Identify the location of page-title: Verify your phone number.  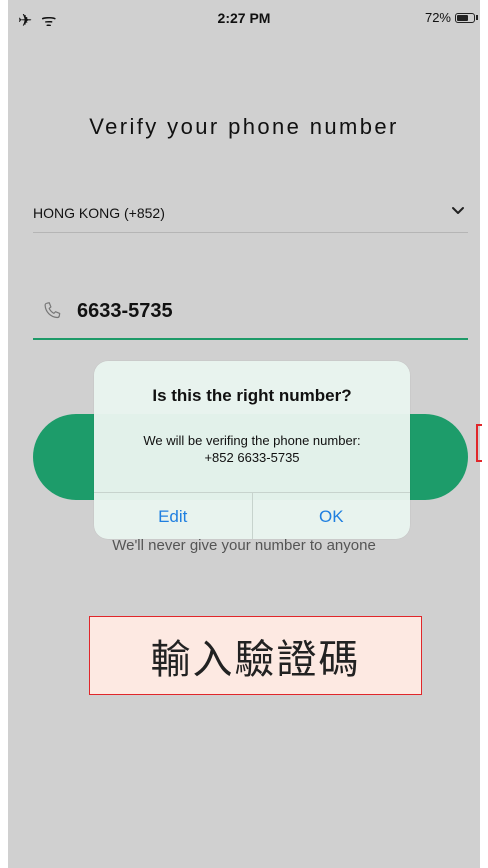
(244, 126).